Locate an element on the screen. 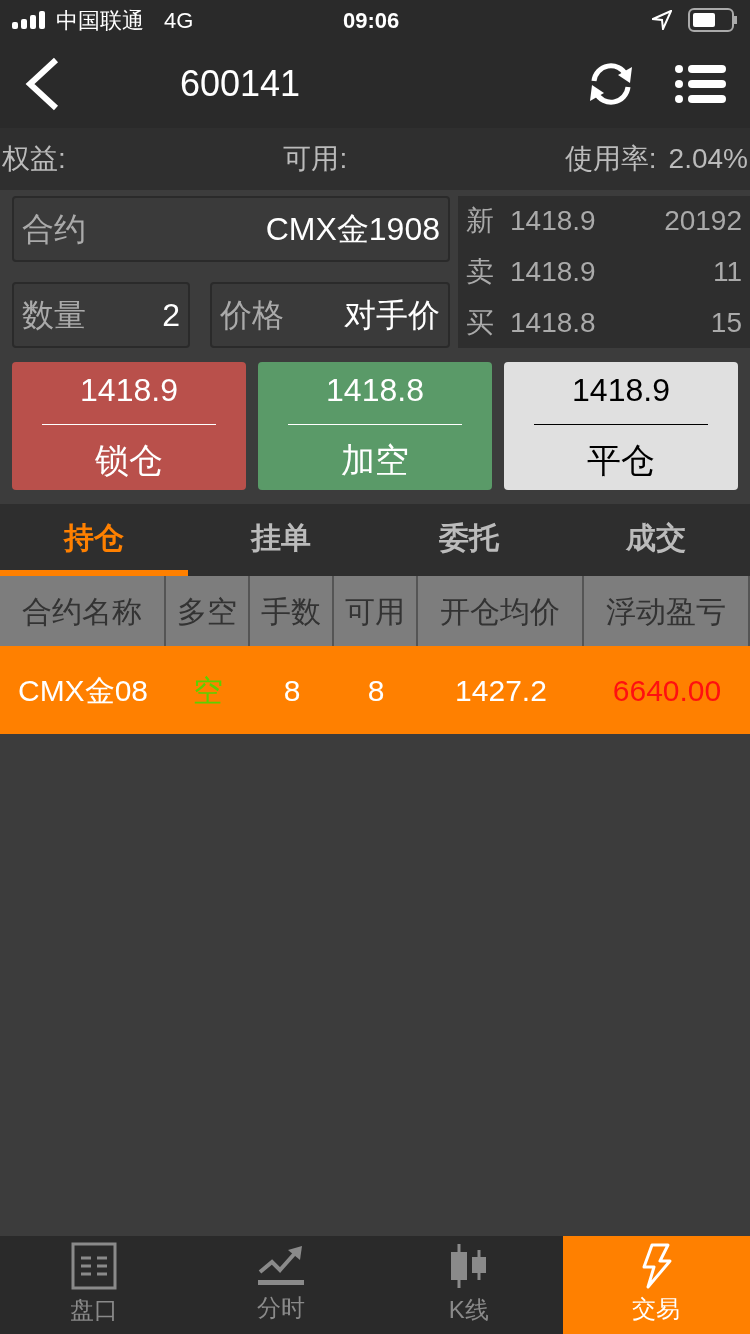 The image size is (750, 1334). carrier-name: 中国联通 is located at coordinates (100, 20).